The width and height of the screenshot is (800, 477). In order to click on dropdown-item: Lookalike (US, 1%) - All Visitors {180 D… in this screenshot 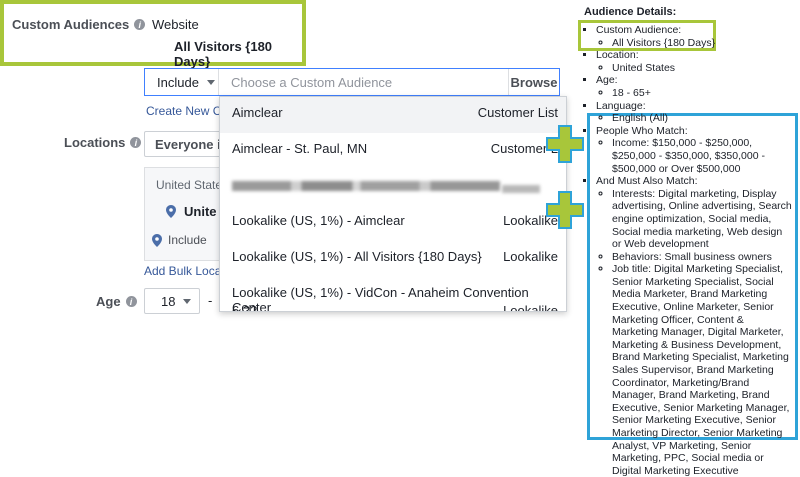, I will do `click(393, 259)`.